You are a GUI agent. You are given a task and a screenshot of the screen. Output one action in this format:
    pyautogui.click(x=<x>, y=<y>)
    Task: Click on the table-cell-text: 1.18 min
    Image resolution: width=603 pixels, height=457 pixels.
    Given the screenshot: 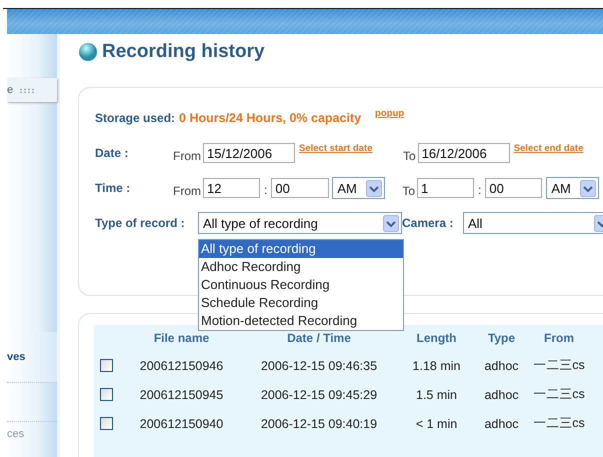 What is the action you would take?
    pyautogui.click(x=437, y=365)
    